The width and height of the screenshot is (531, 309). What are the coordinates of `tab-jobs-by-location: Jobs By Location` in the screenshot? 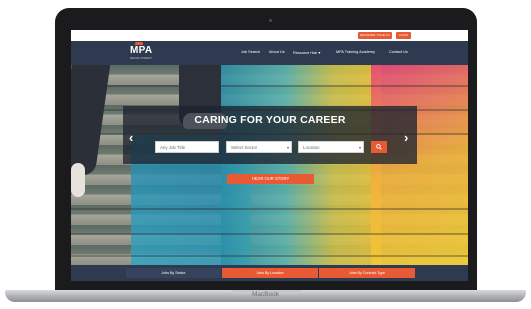 It's located at (270, 273).